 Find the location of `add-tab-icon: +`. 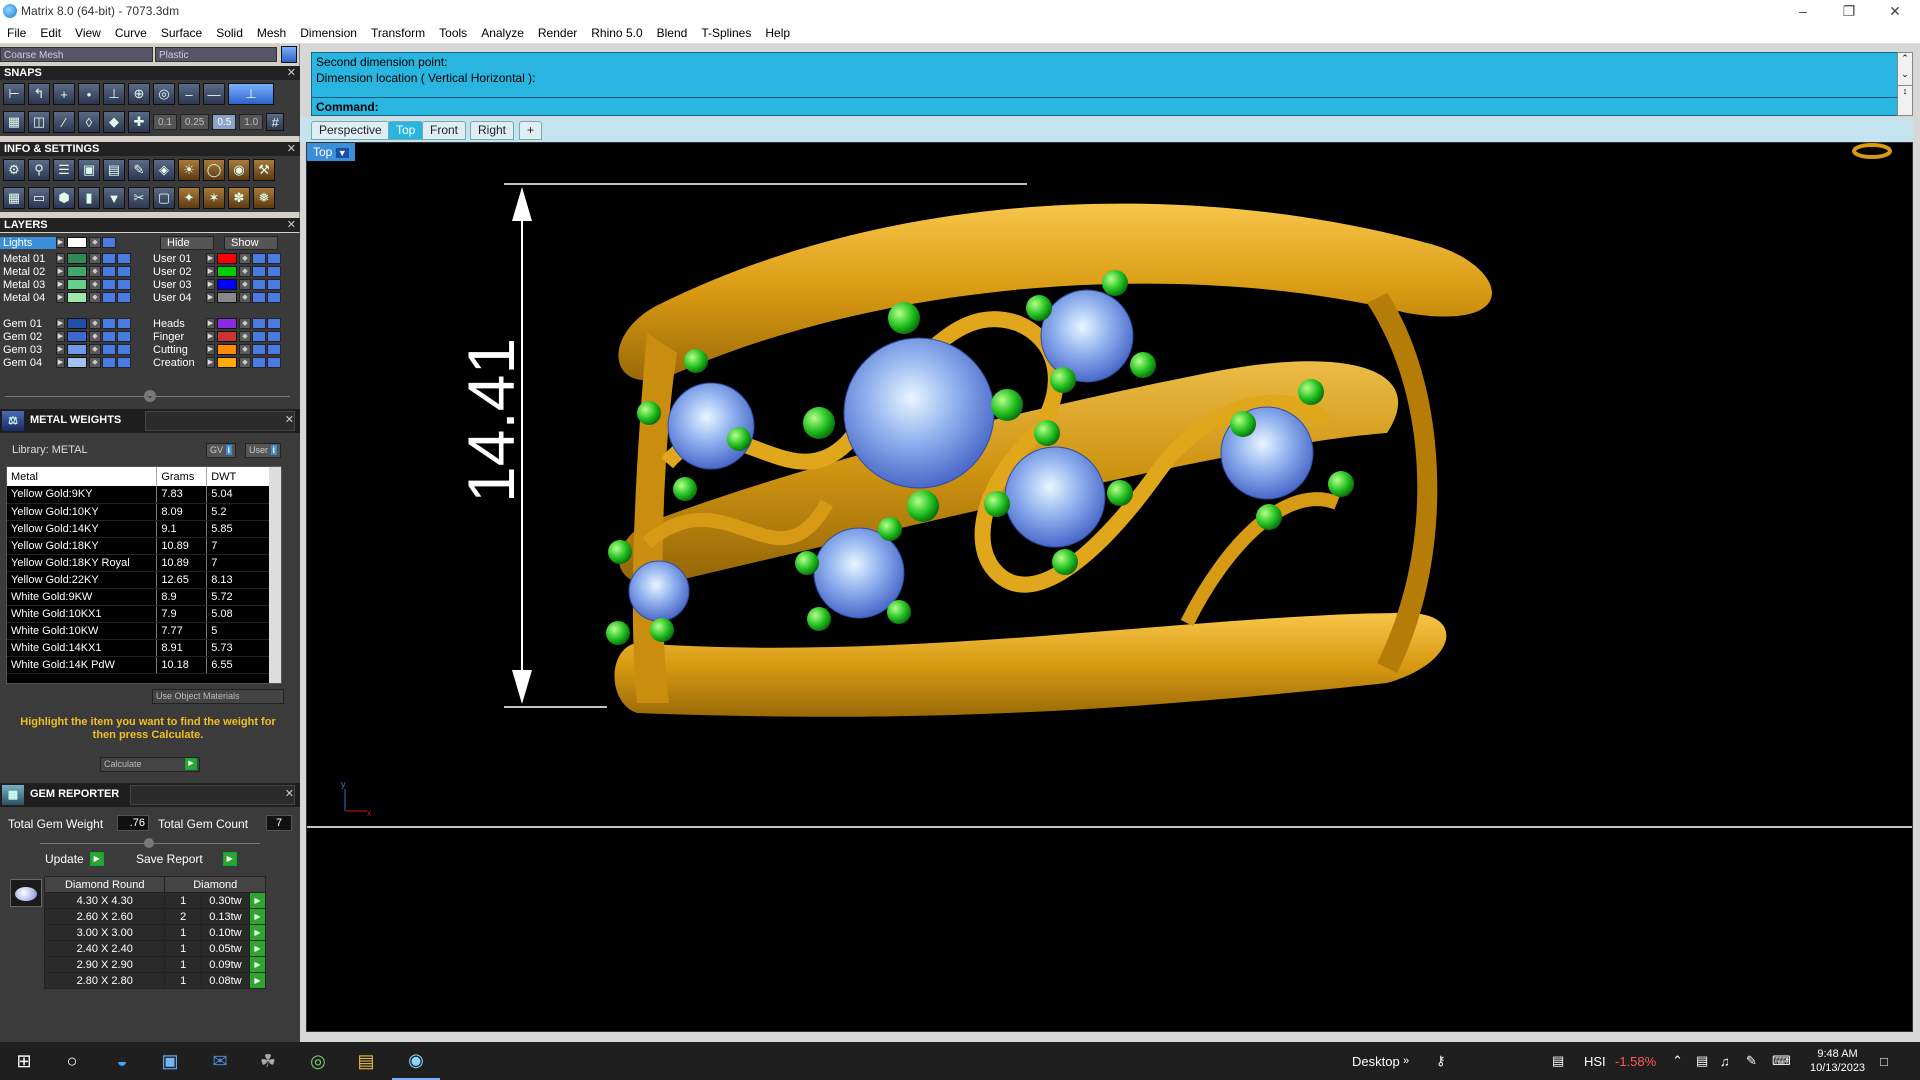

add-tab-icon: + is located at coordinates (531, 130).